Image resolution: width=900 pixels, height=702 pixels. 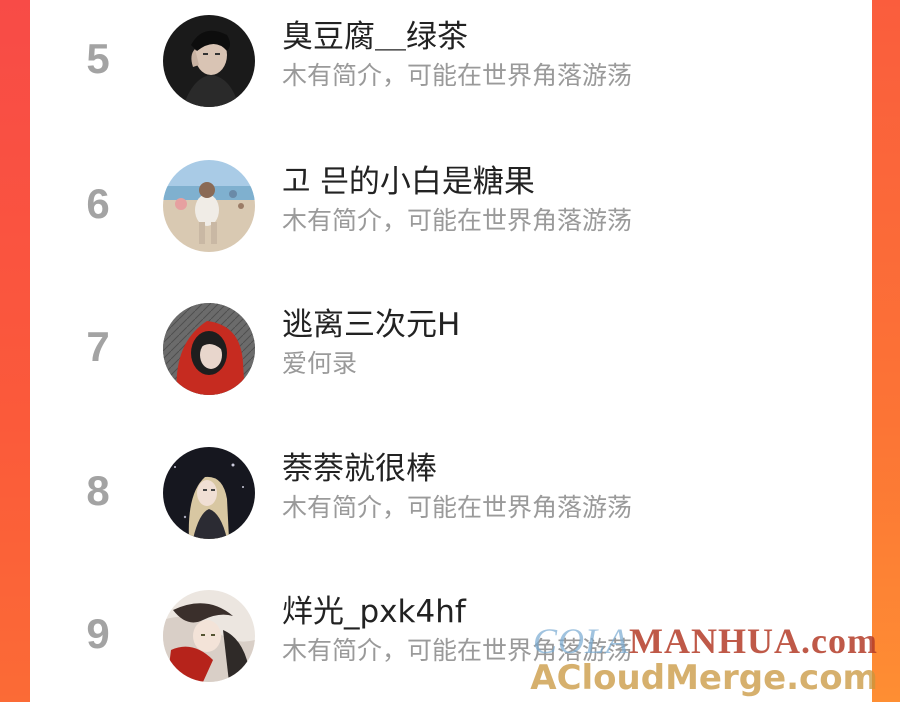 What do you see at coordinates (375, 37) in the screenshot?
I see `user-name: 臭豆腐＿绿茶` at bounding box center [375, 37].